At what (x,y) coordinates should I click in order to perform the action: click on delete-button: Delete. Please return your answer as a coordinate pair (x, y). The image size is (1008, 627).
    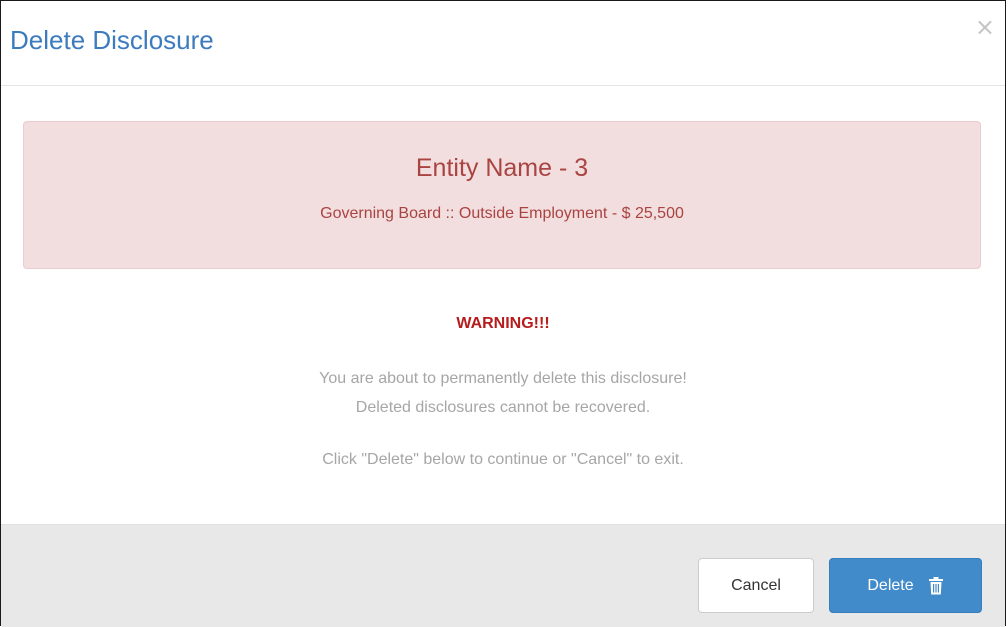
    Looking at the image, I should click on (905, 585).